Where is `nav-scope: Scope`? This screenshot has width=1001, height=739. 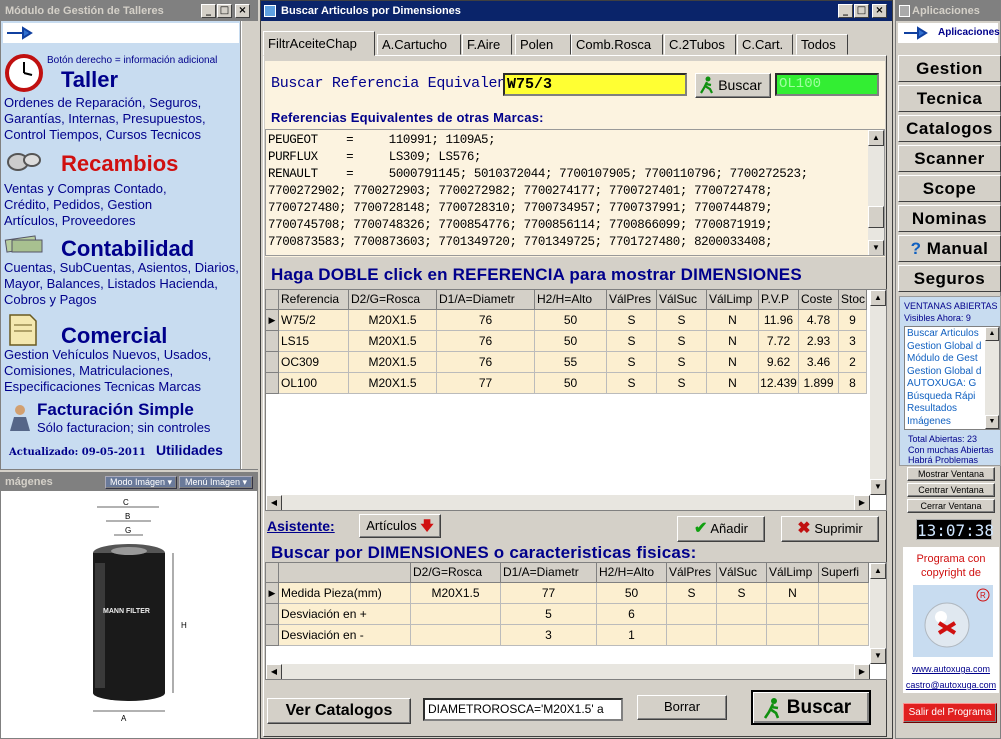
nav-scope: Scope is located at coordinates (949, 188).